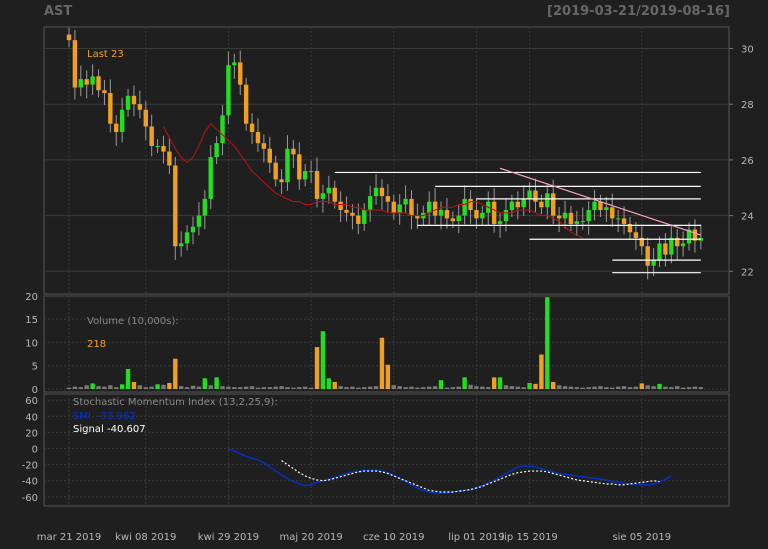 This screenshot has width=768, height=549. What do you see at coordinates (228, 537) in the screenshot?
I see `x-tick-label: kwi 29 2019` at bounding box center [228, 537].